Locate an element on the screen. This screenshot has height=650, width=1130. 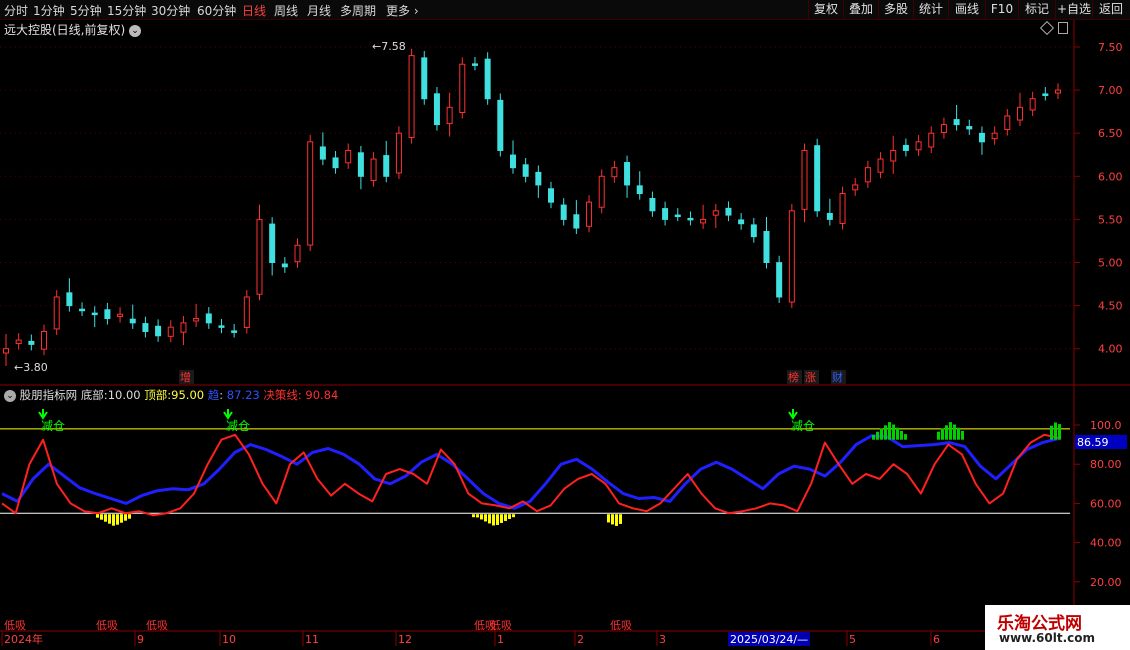
indicator-tick-label: 60.00 is located at coordinates (1106, 503).